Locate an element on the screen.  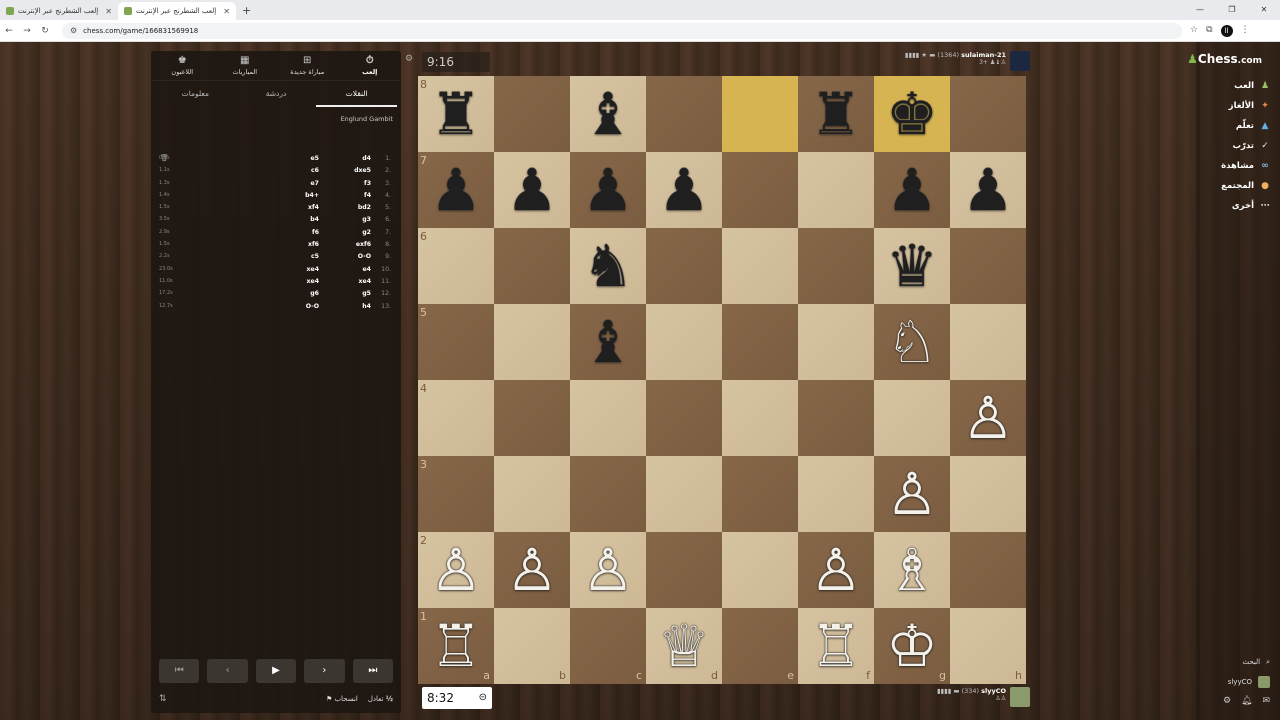
play-moves-button: ▶ is located at coordinates (276, 671).